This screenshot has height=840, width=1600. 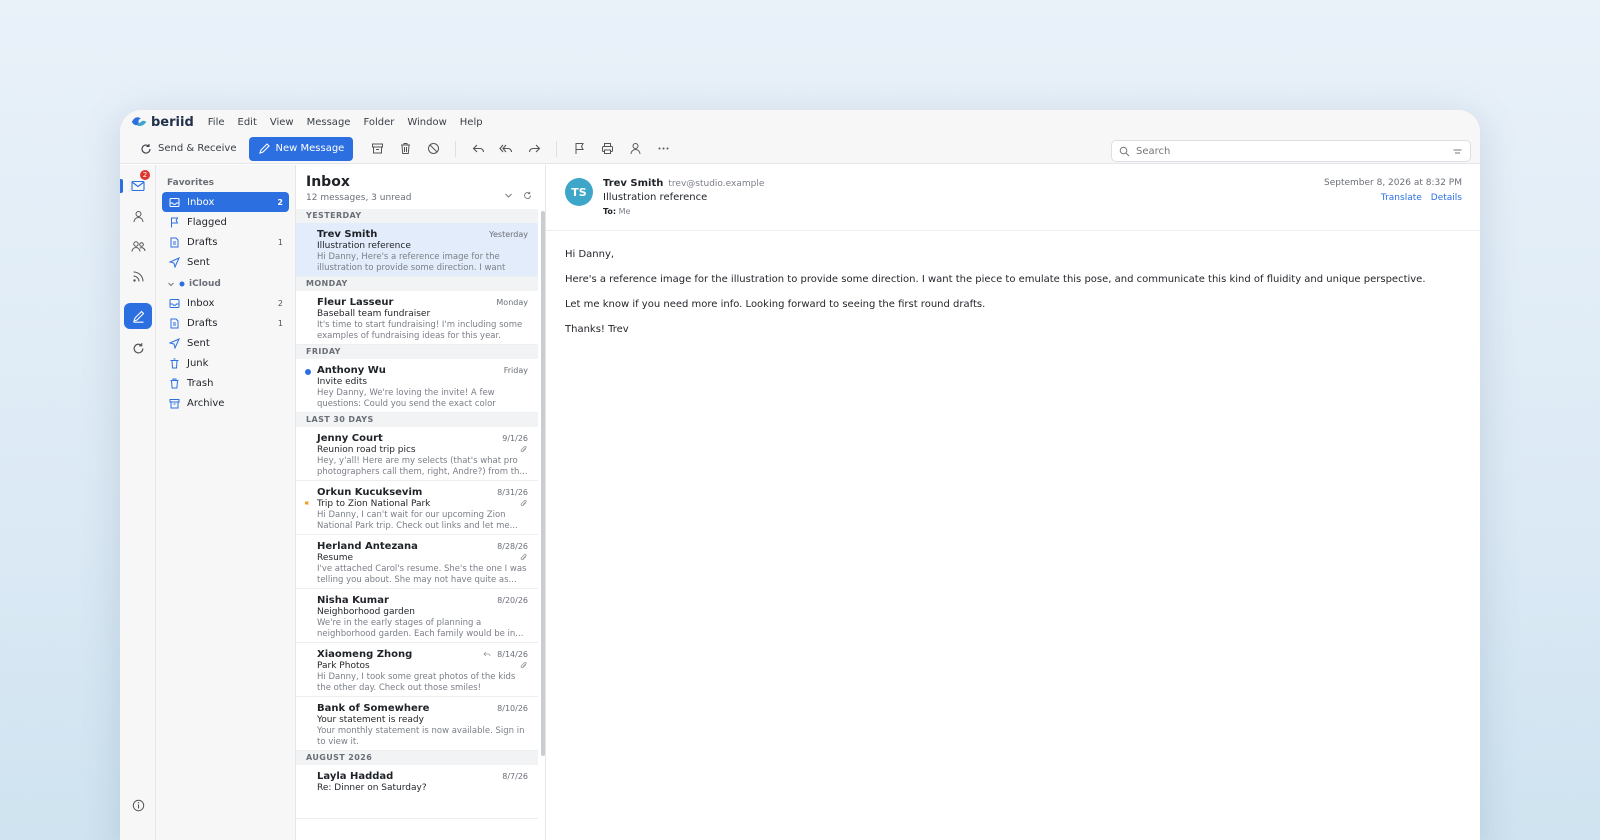 What do you see at coordinates (138, 316) in the screenshot?
I see `rail-compose-button` at bounding box center [138, 316].